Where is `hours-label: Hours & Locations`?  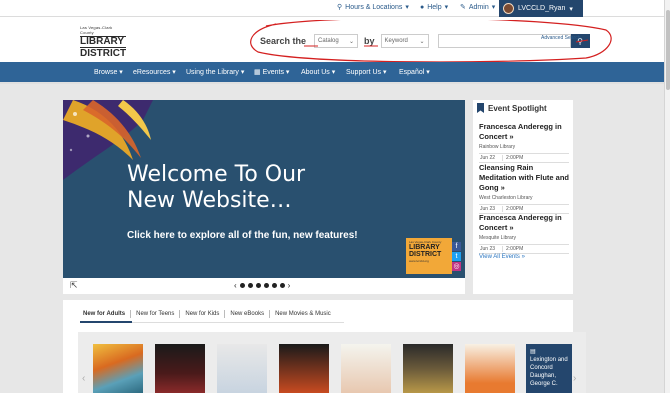 hours-label: Hours & Locations is located at coordinates (374, 7).